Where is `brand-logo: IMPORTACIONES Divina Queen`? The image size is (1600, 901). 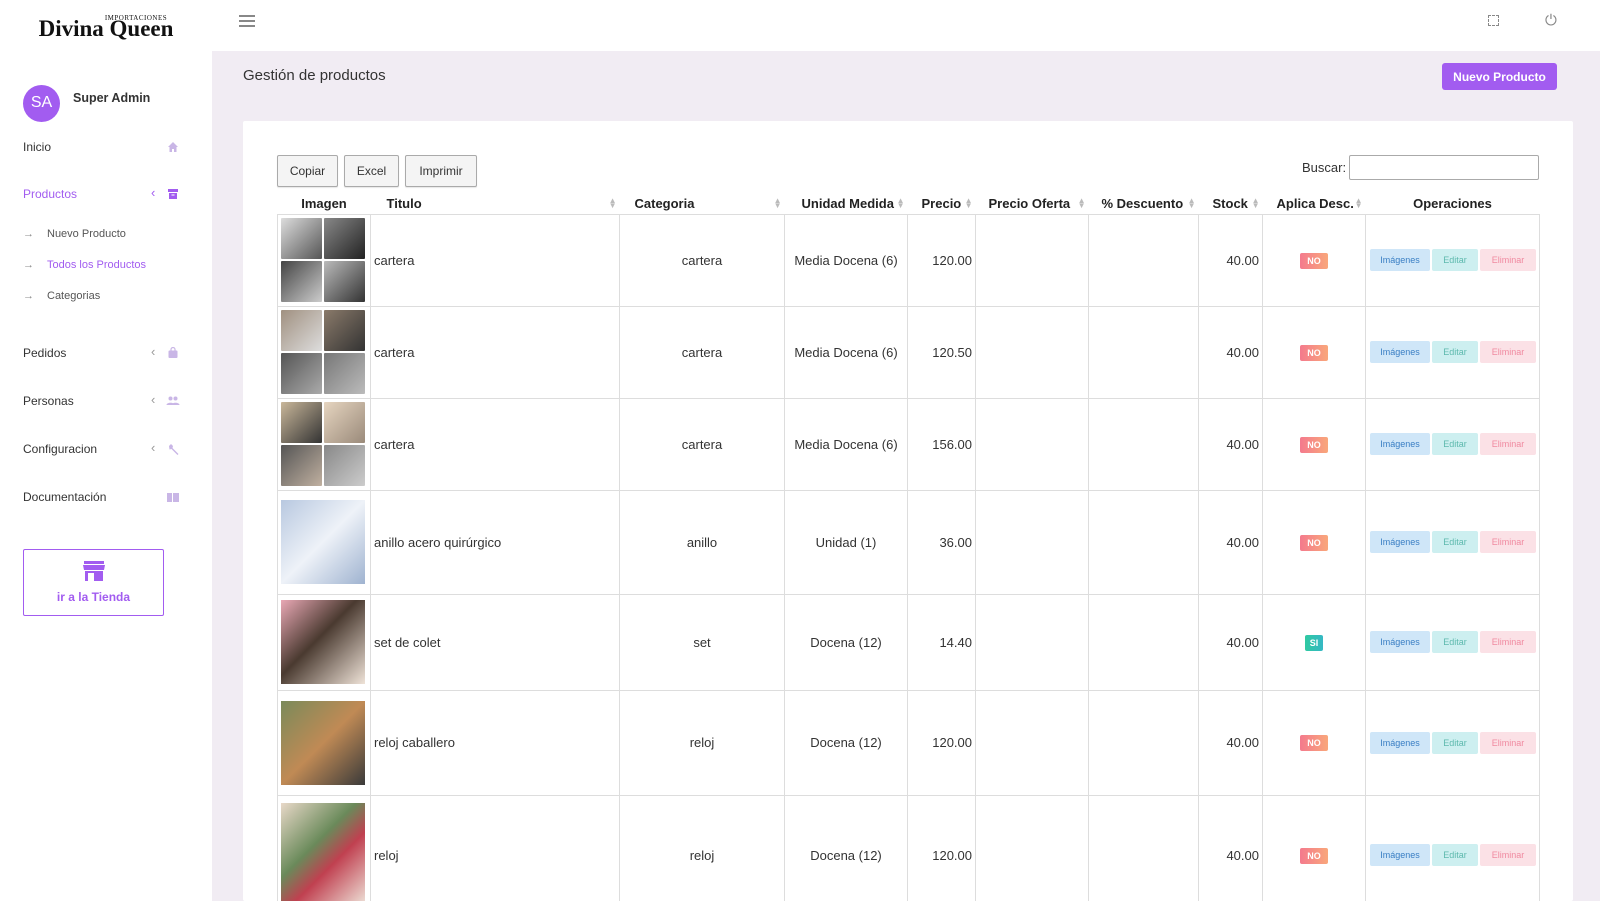 brand-logo: IMPORTACIONES Divina Queen is located at coordinates (106, 25).